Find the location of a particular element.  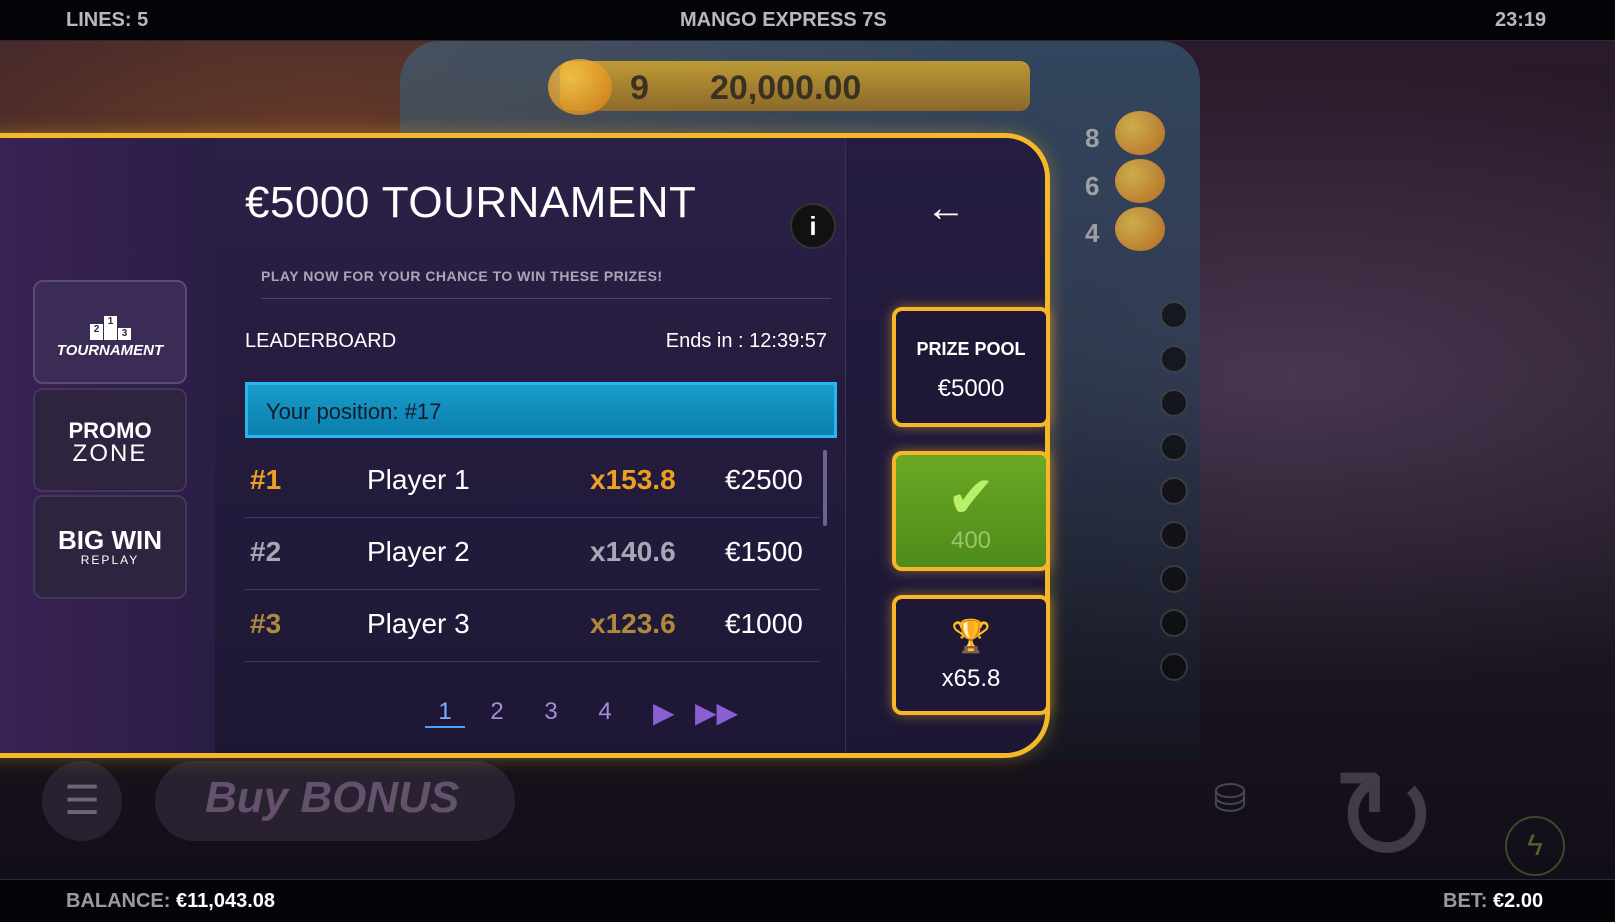

game-title: MANGO EXPRESS 7S is located at coordinates (783, 20).